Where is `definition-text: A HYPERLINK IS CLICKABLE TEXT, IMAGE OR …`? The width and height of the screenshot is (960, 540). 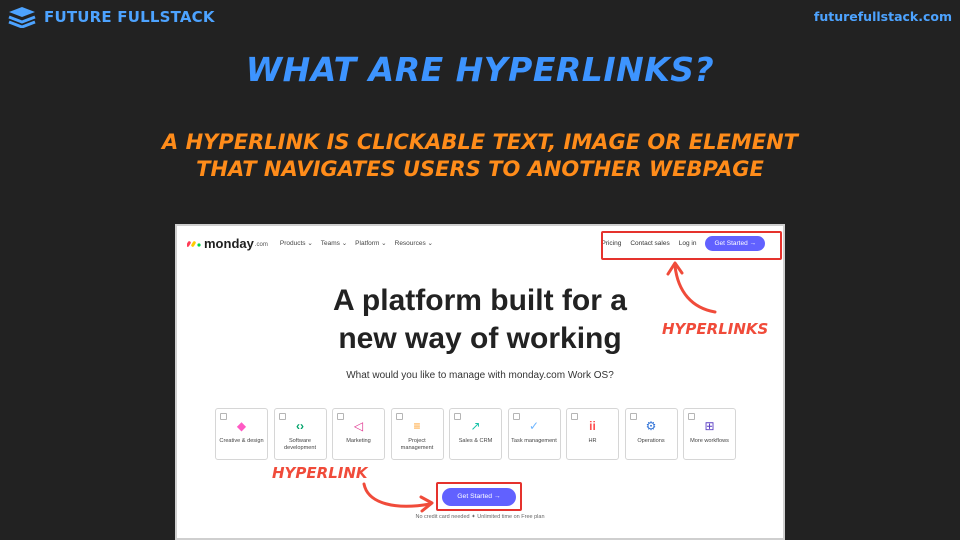
definition-text: A HYPERLINK IS CLICKABLE TEXT, IMAGE OR … is located at coordinates (480, 156).